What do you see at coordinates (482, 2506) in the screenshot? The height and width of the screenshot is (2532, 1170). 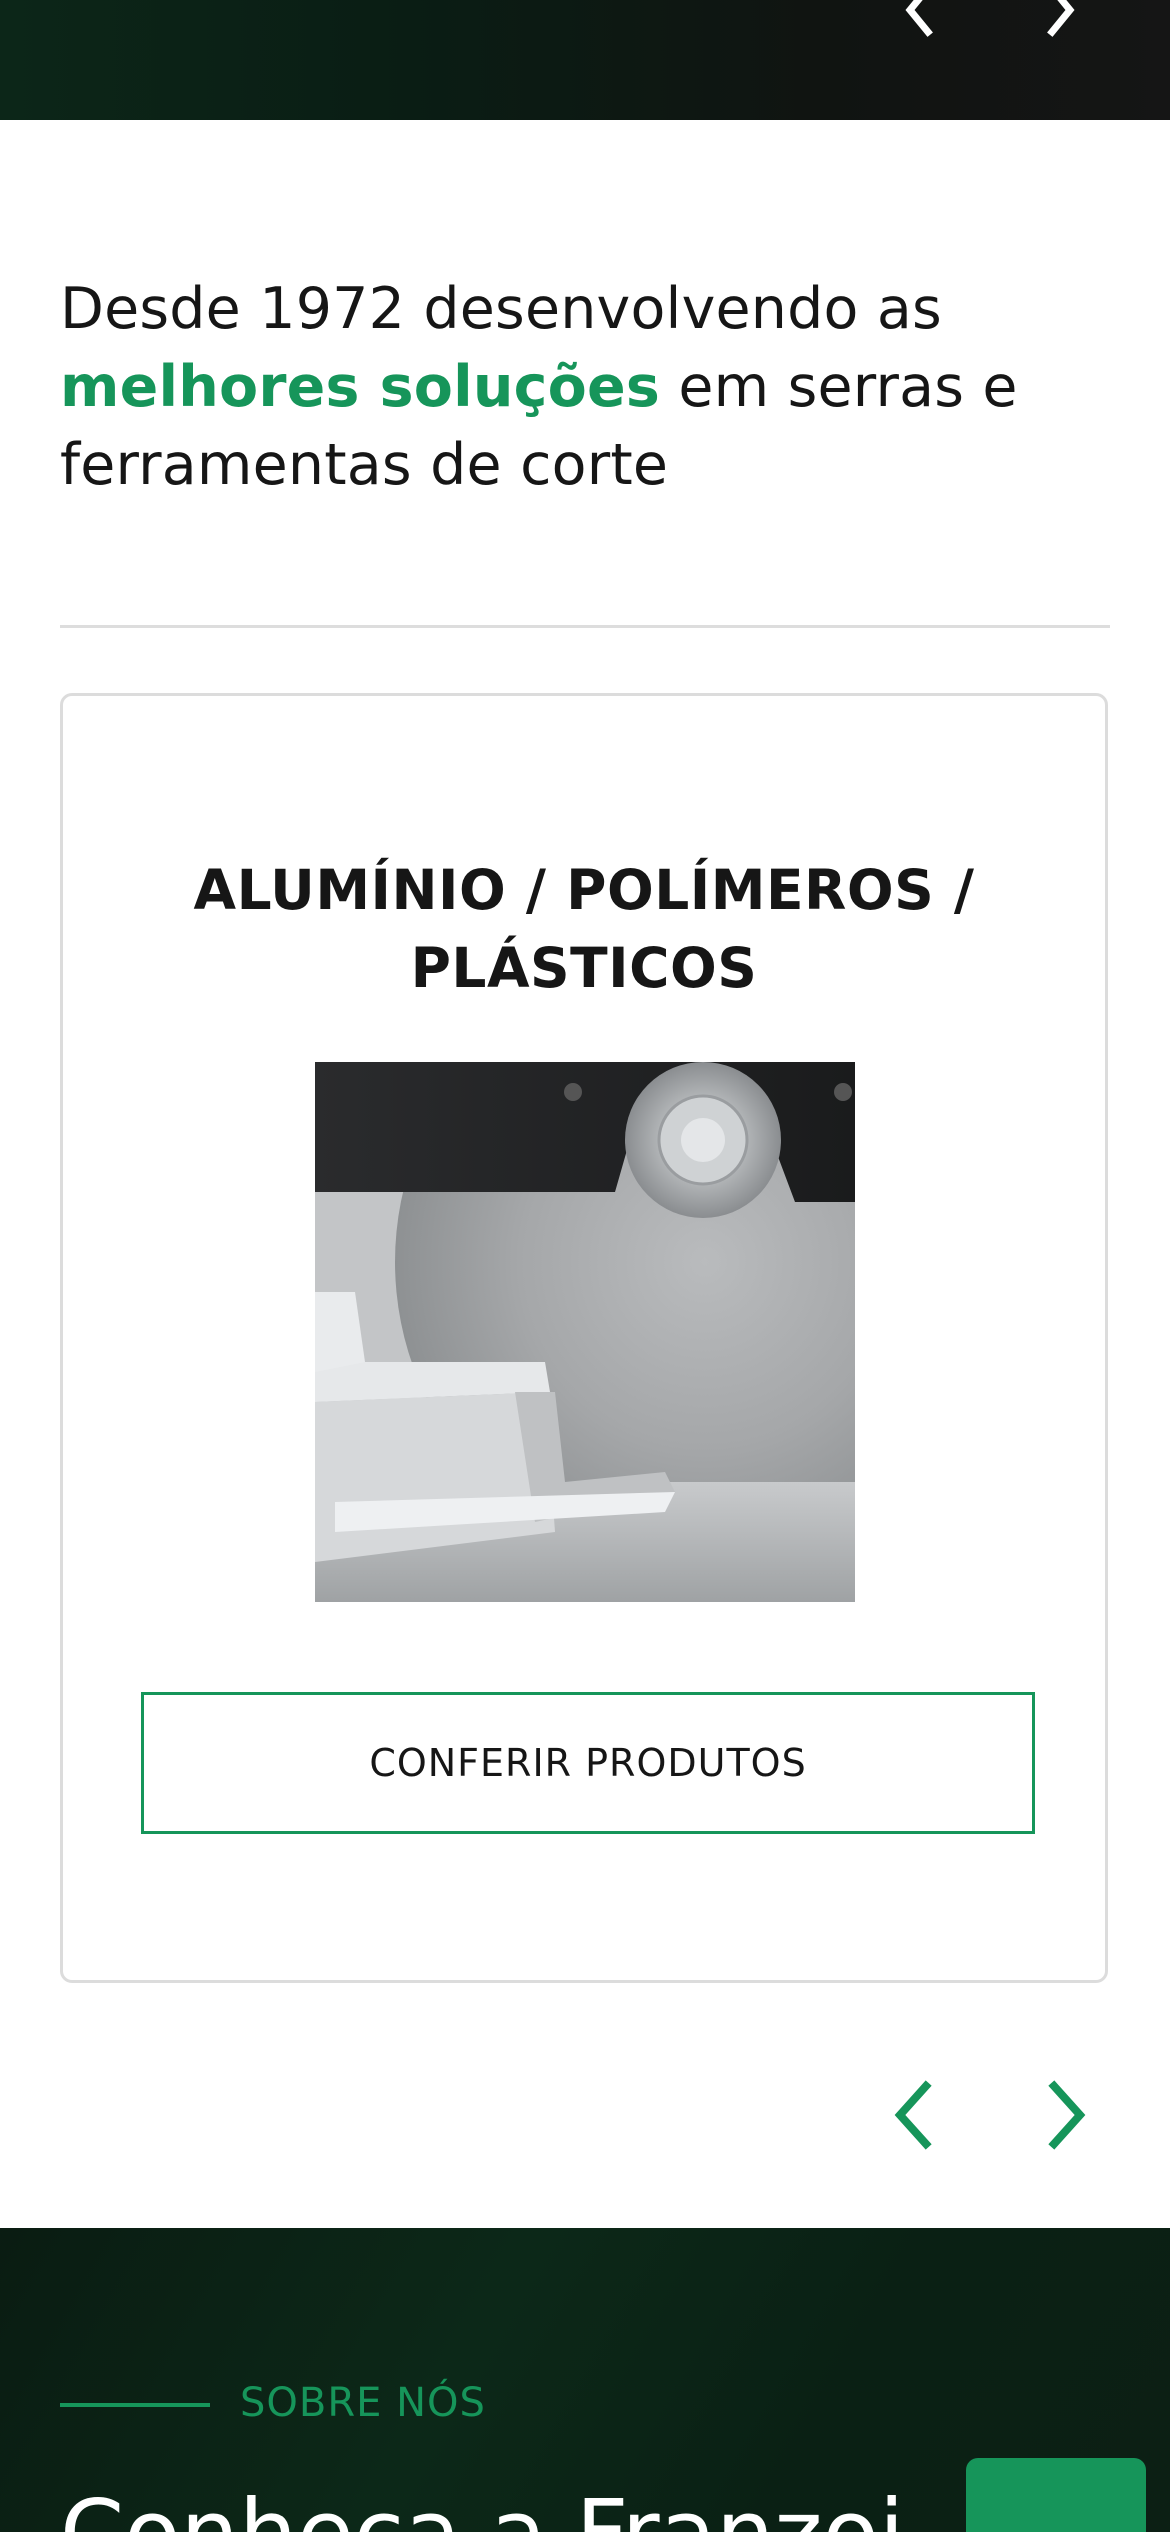 I see `about-heading: Conheça a Franzoi` at bounding box center [482, 2506].